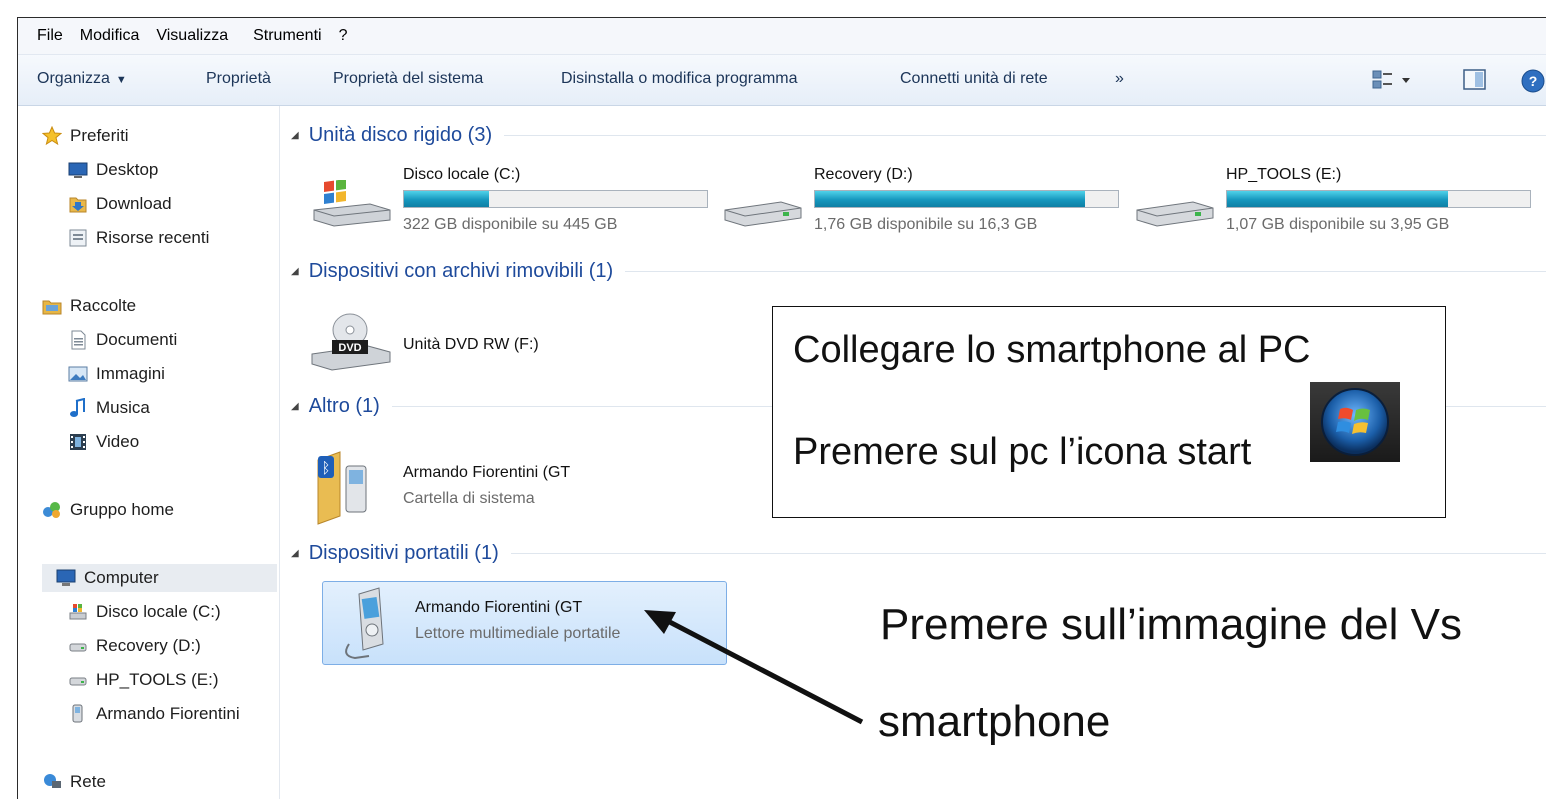  What do you see at coordinates (52, 782) in the screenshot?
I see `network-icon` at bounding box center [52, 782].